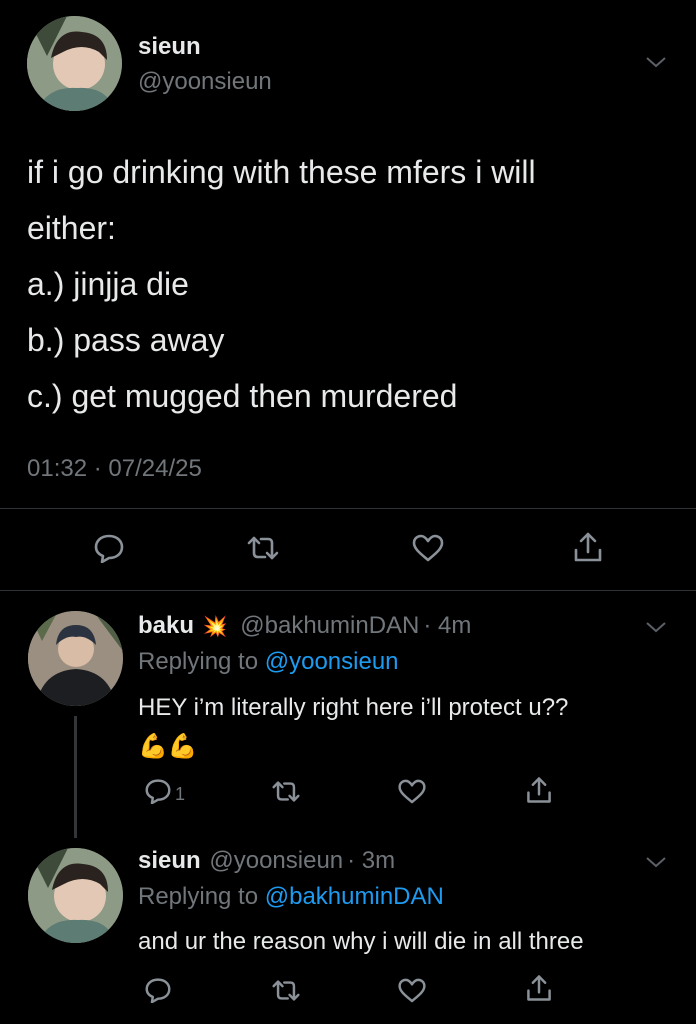 Image resolution: width=696 pixels, height=1024 pixels. What do you see at coordinates (329, 625) in the screenshot?
I see `handle: @bakhuminDAN` at bounding box center [329, 625].